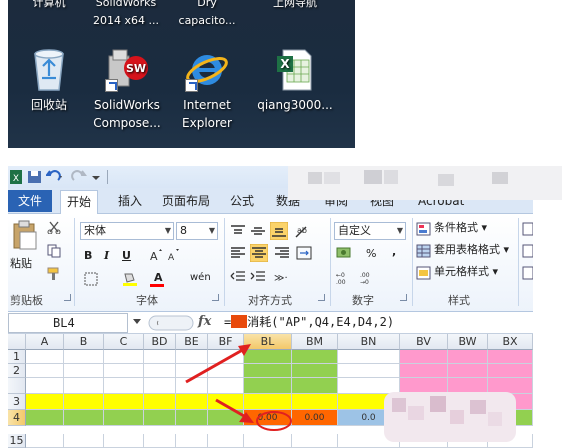 This screenshot has width=562, height=448. I want to click on align-center-icon, so click(259, 253).